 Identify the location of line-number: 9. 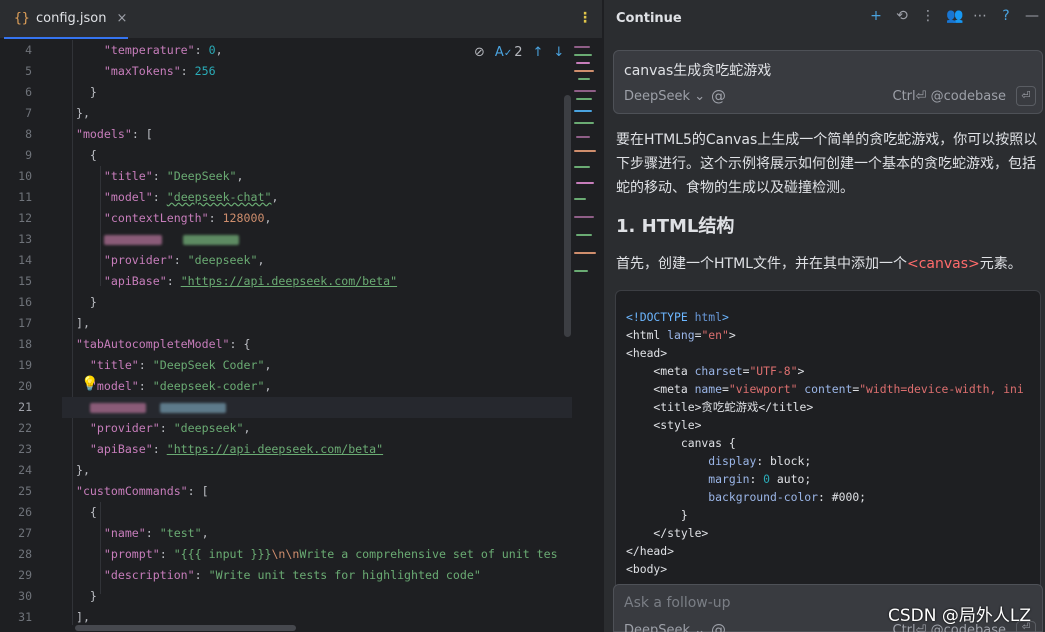
(28, 155).